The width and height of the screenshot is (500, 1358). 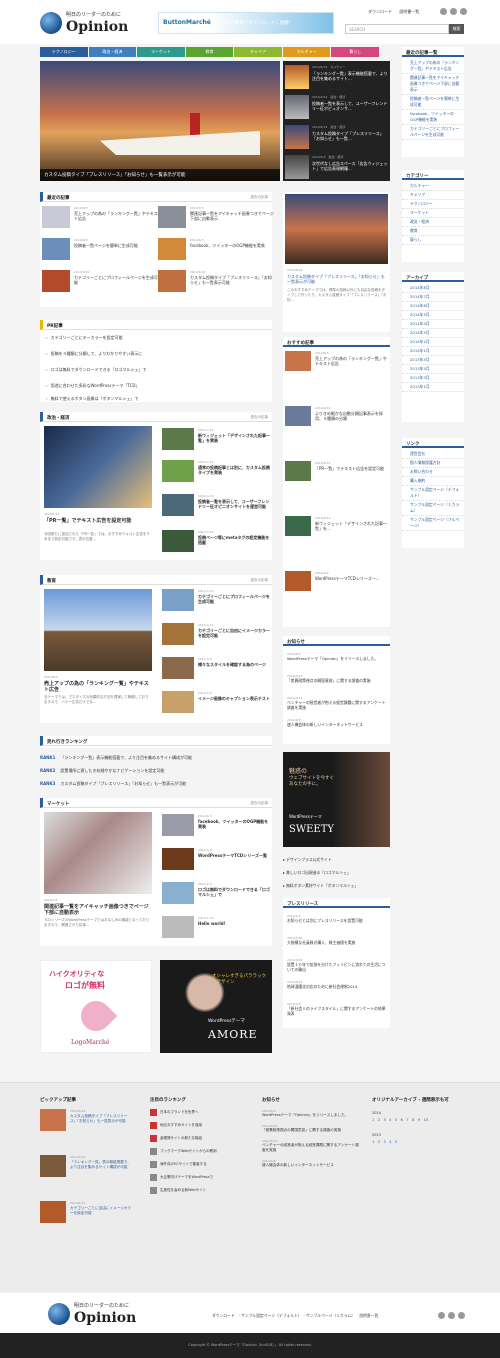 I want to click on press-item: 2014/3/4 「新社会人のライフスタイル」に関するアンケートの結果発表, so click(x=337, y=1009).